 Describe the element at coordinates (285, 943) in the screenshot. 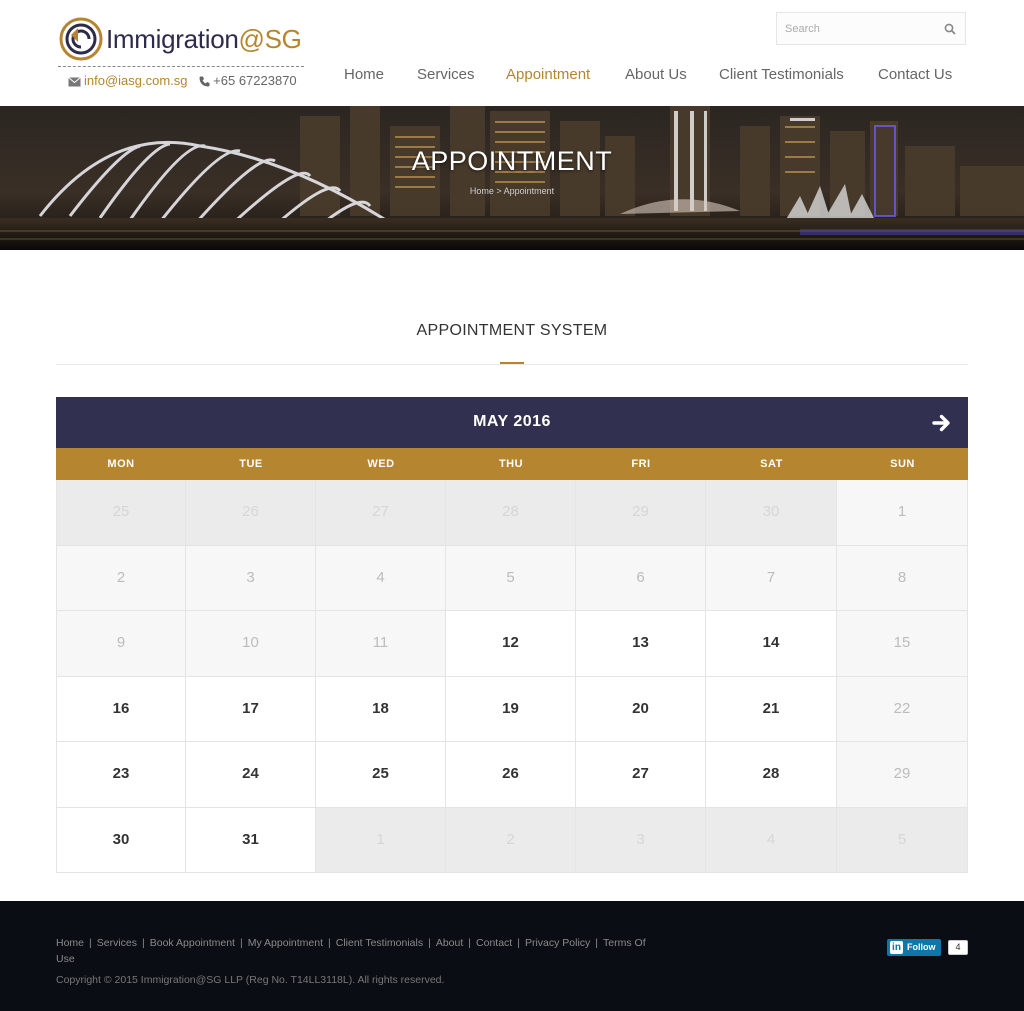

I see `footer-link-my-appointment: My Appointment` at that location.